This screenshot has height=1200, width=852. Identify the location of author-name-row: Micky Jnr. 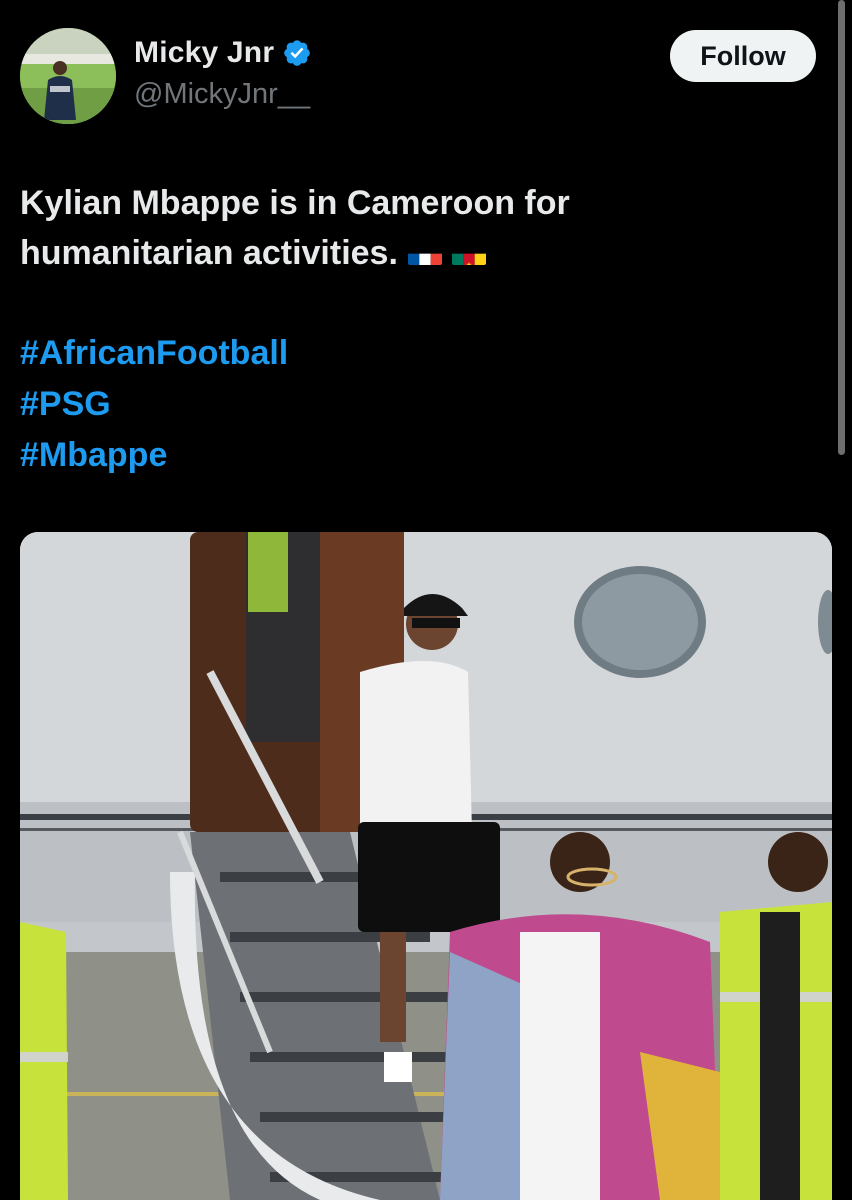
(223, 53).